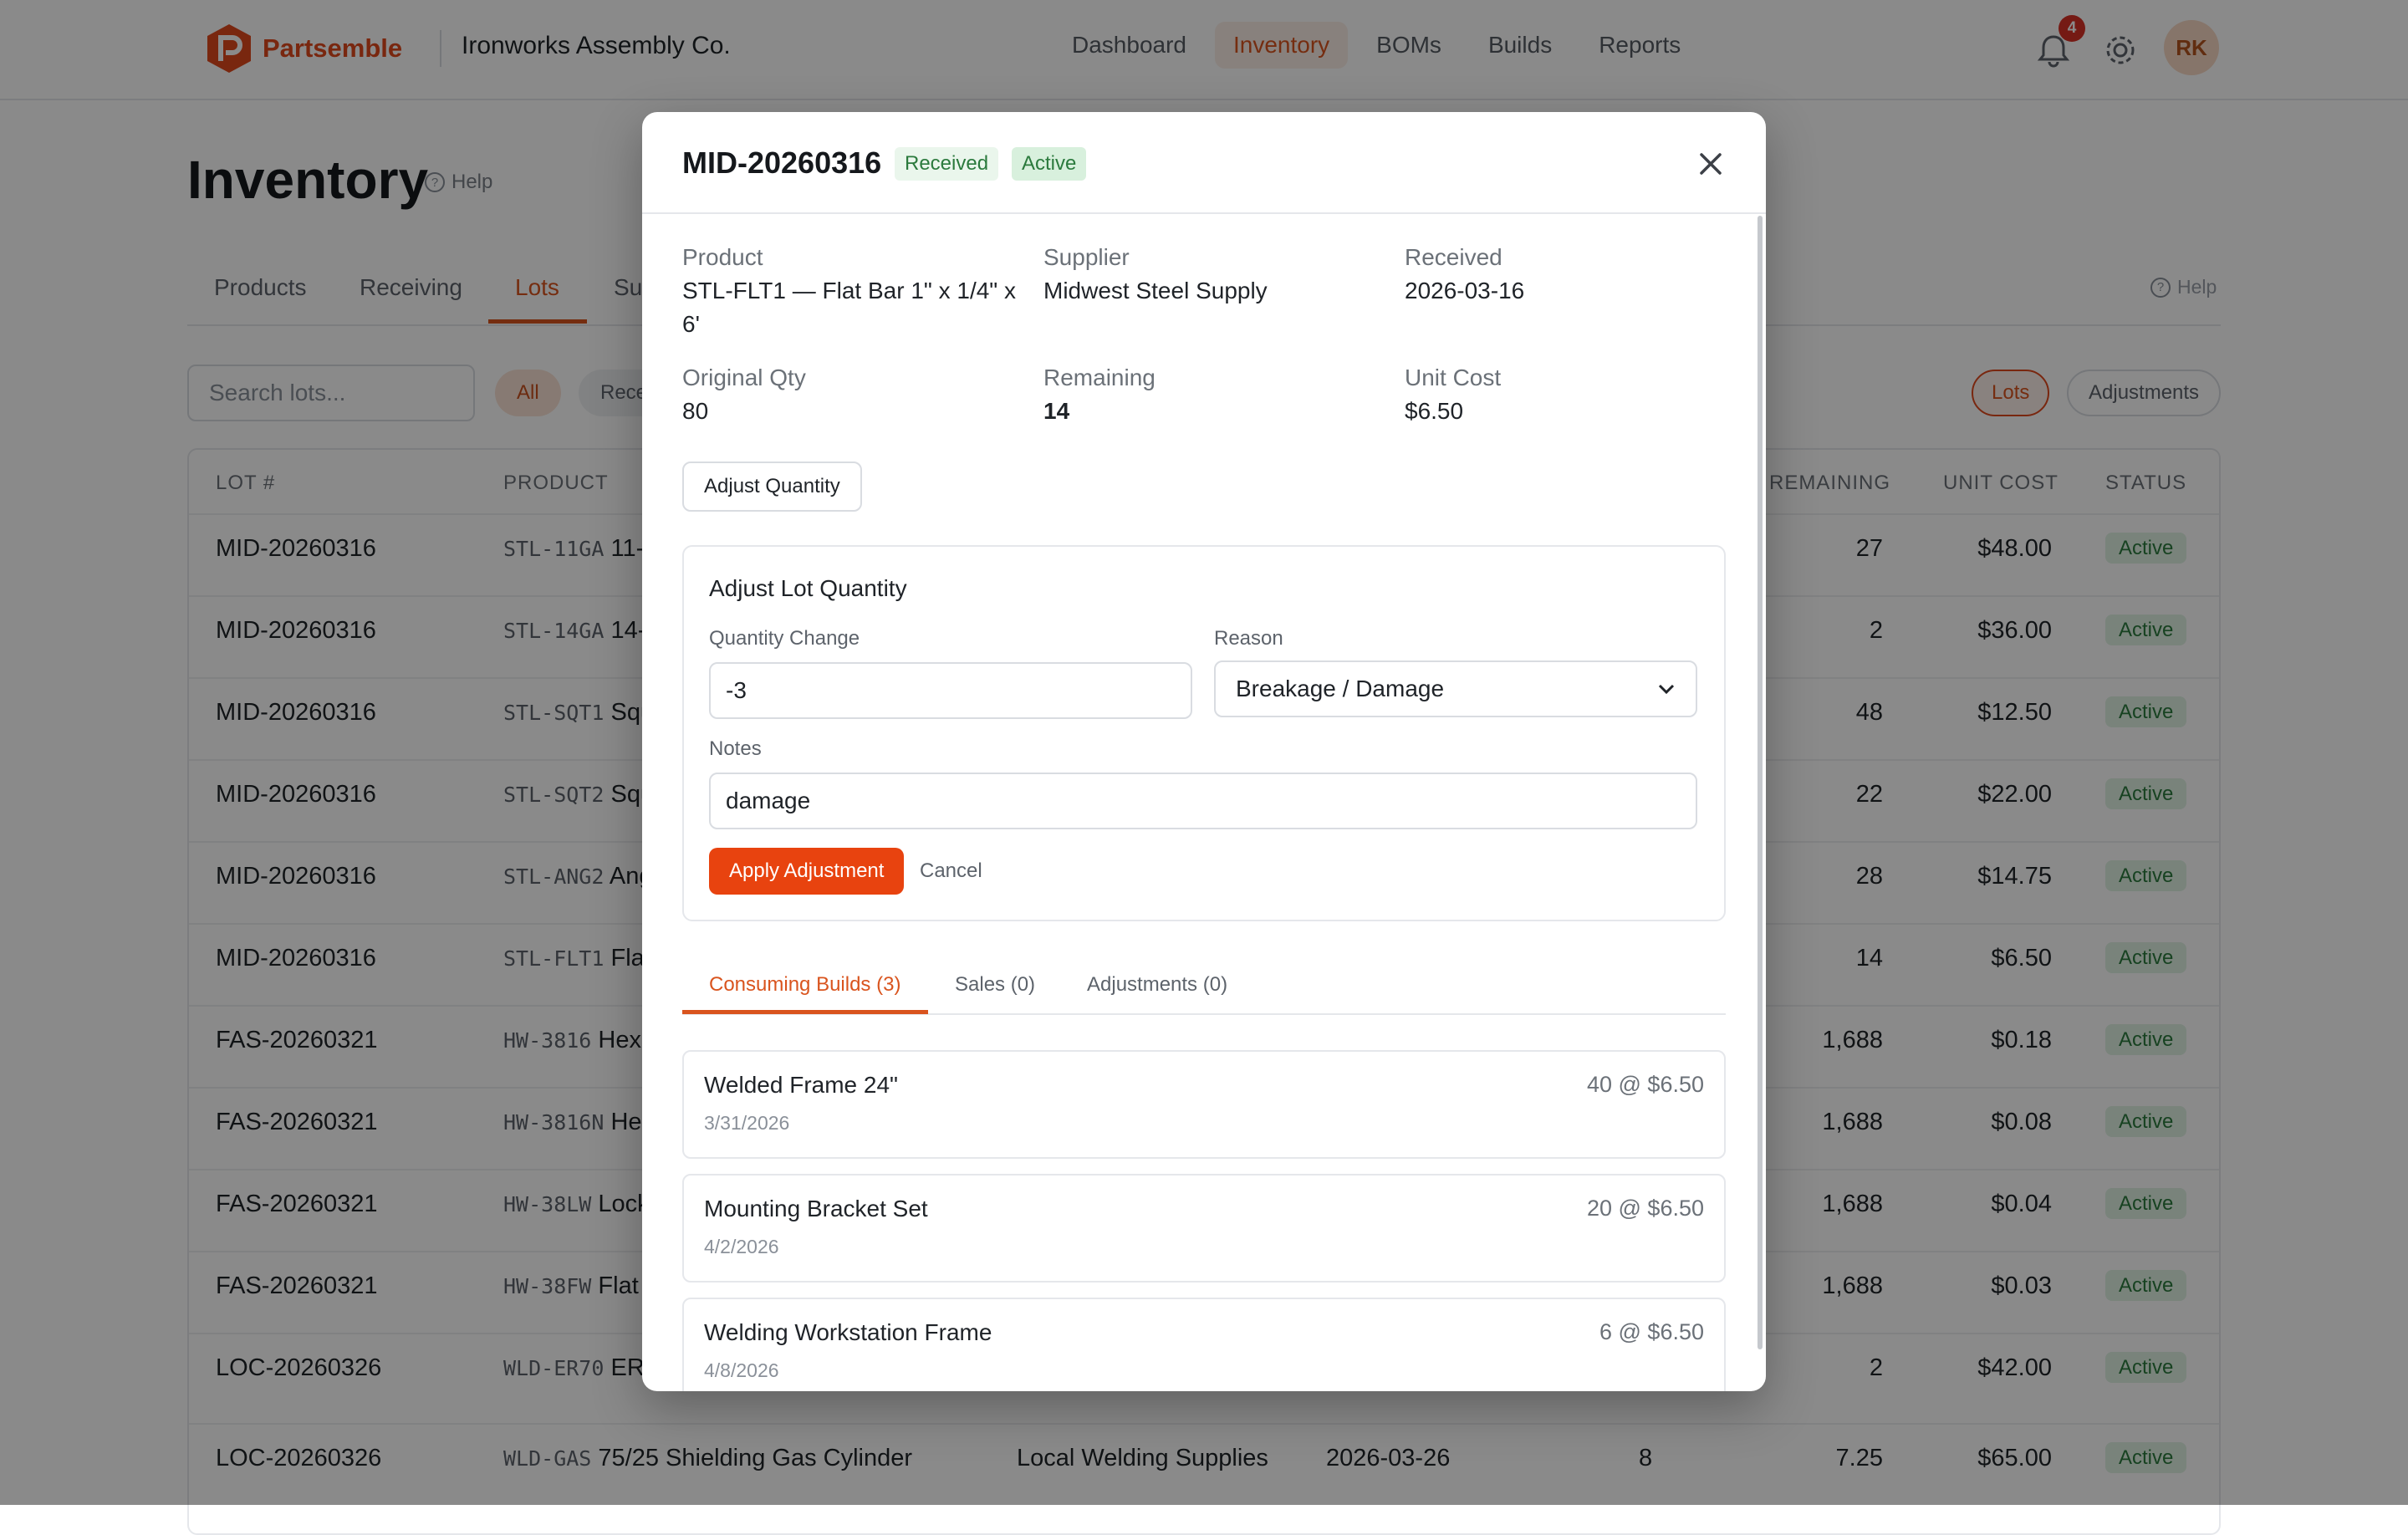  Describe the element at coordinates (1087, 257) in the screenshot. I see `supplier-label: Supplier` at that location.